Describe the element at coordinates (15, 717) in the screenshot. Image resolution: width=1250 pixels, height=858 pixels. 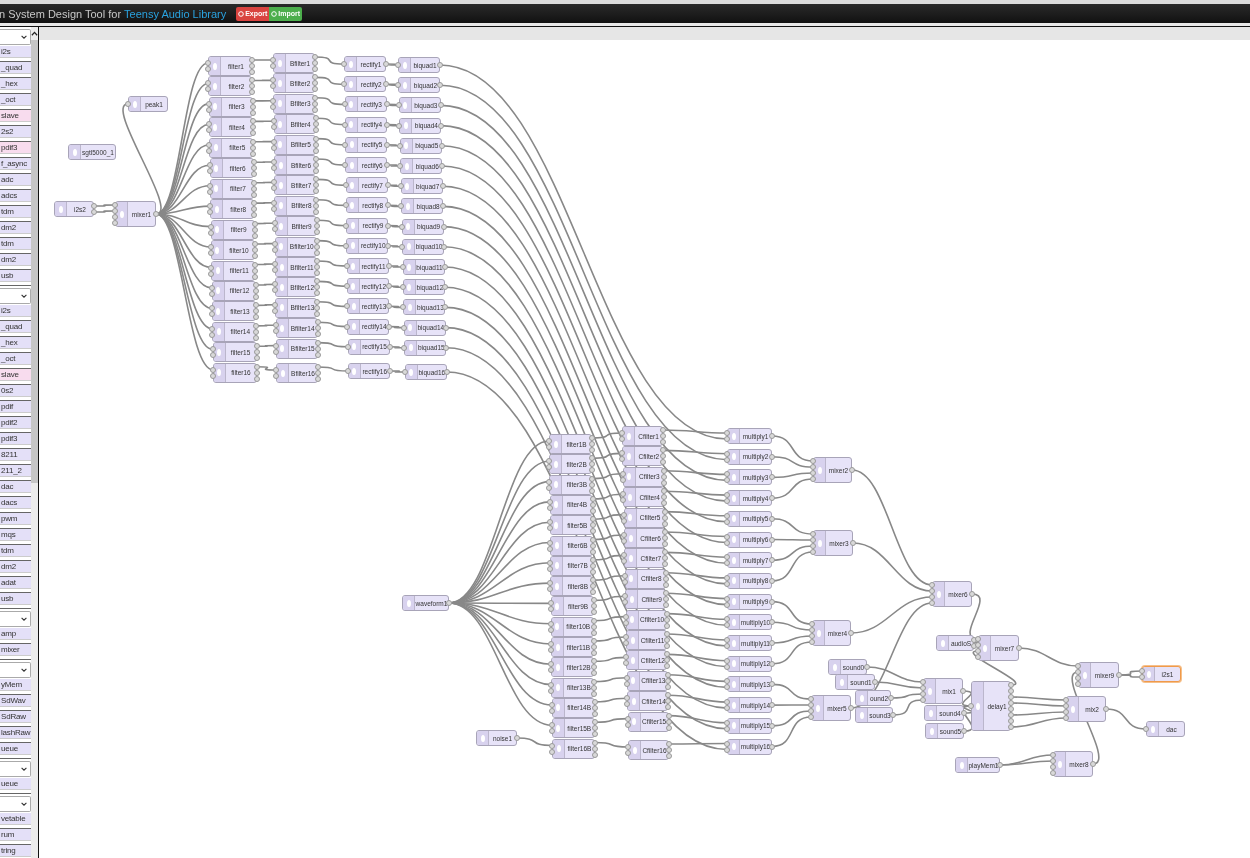
I see `palette-node: SdRaw` at that location.